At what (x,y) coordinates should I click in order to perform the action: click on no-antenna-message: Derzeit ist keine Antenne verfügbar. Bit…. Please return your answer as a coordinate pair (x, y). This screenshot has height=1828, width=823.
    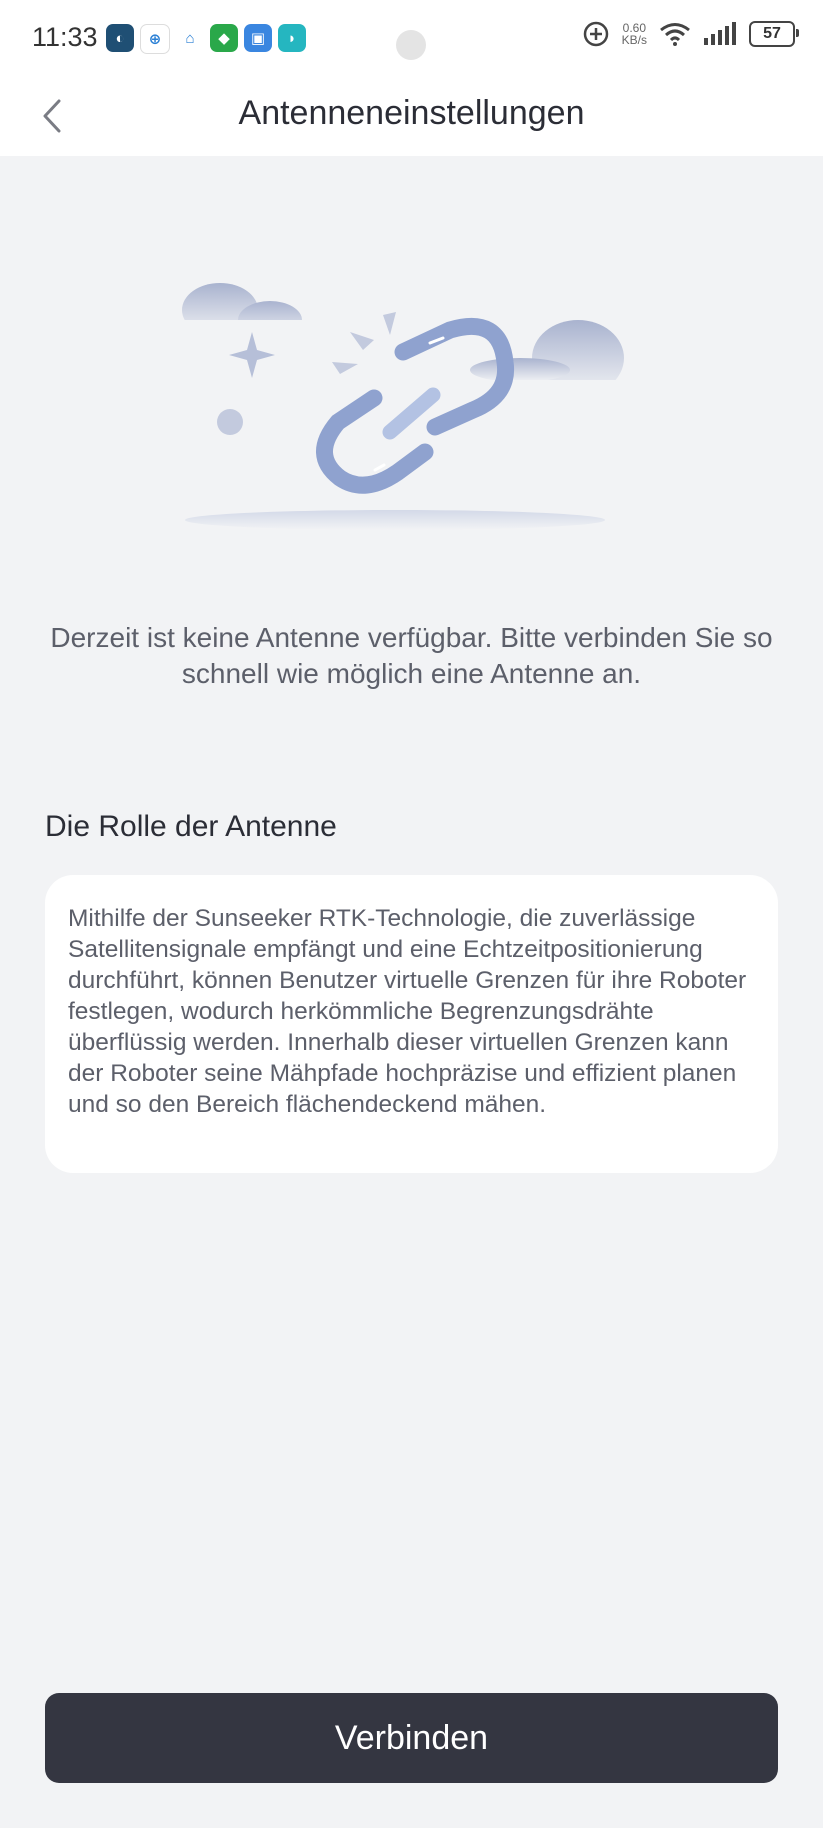
    Looking at the image, I should click on (411, 655).